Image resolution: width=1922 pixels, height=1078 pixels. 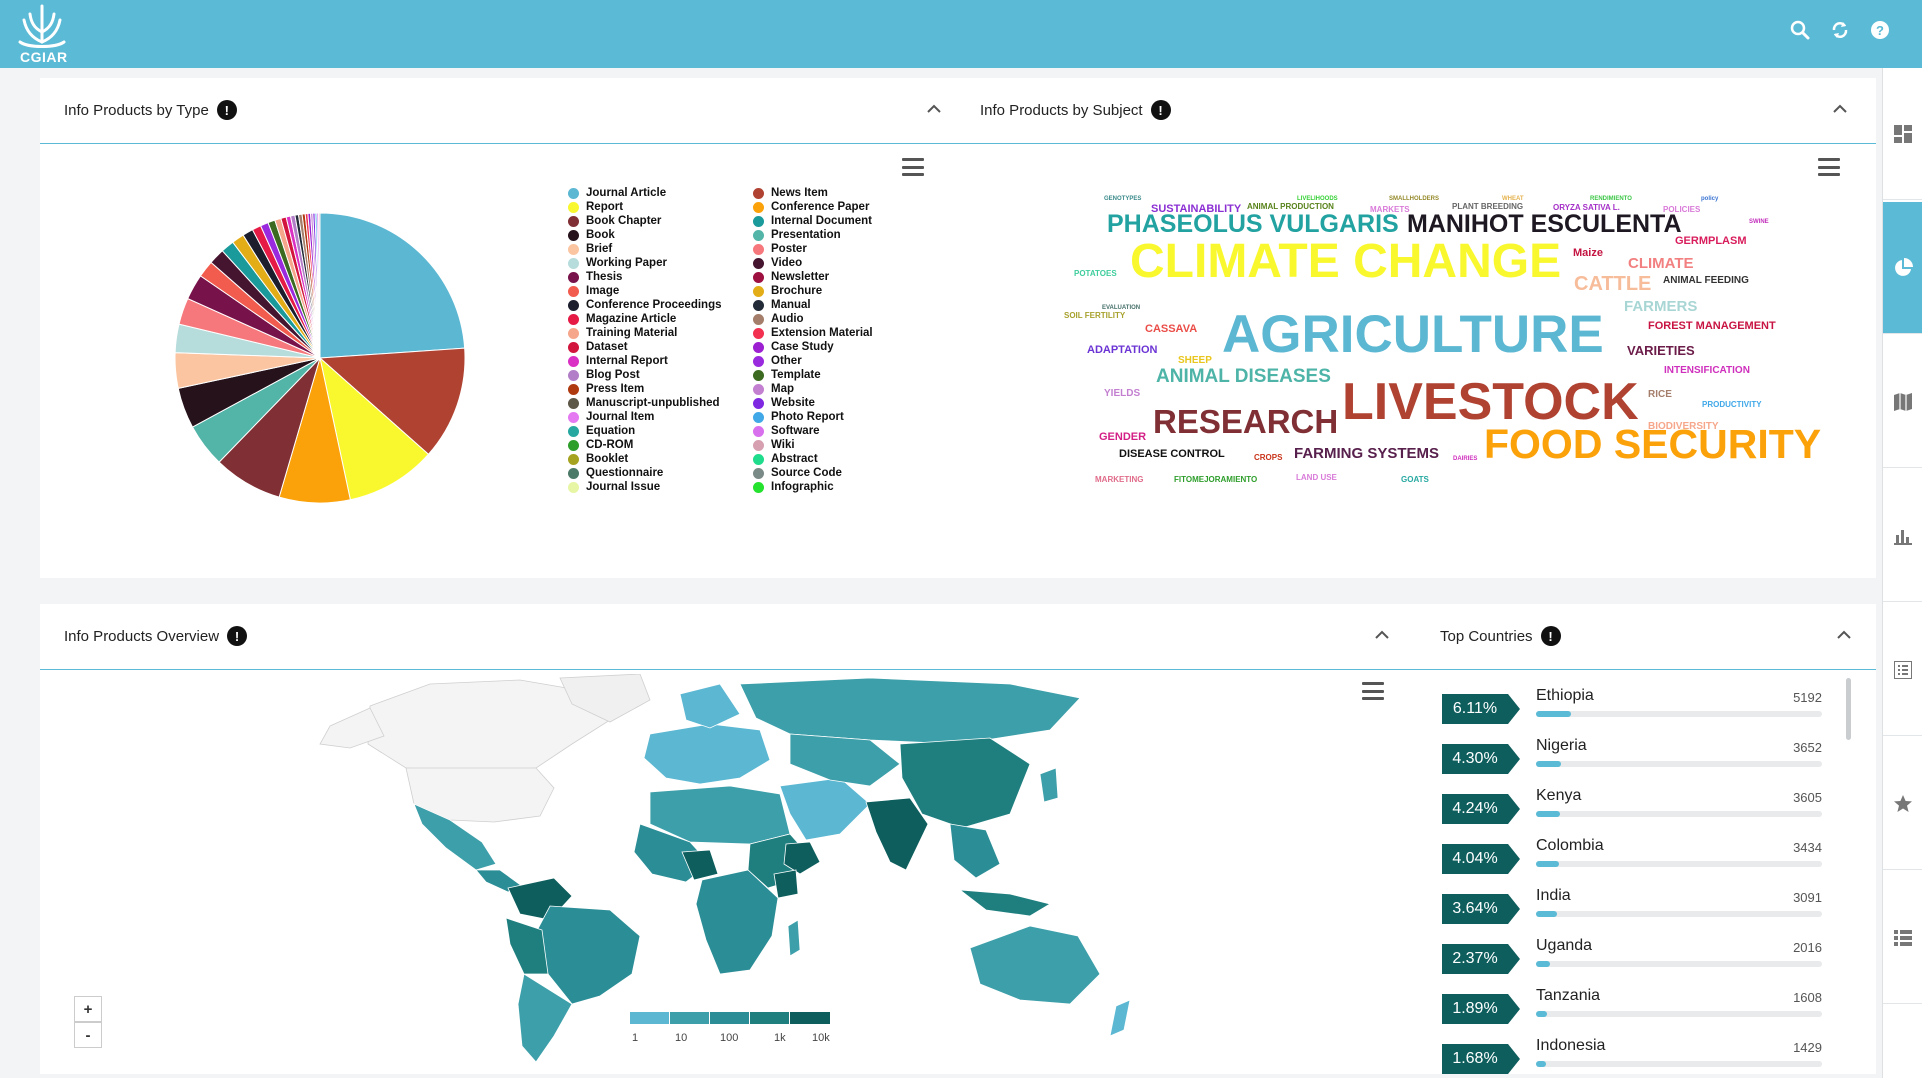 I want to click on legend-item: Wiki, so click(x=843, y=445).